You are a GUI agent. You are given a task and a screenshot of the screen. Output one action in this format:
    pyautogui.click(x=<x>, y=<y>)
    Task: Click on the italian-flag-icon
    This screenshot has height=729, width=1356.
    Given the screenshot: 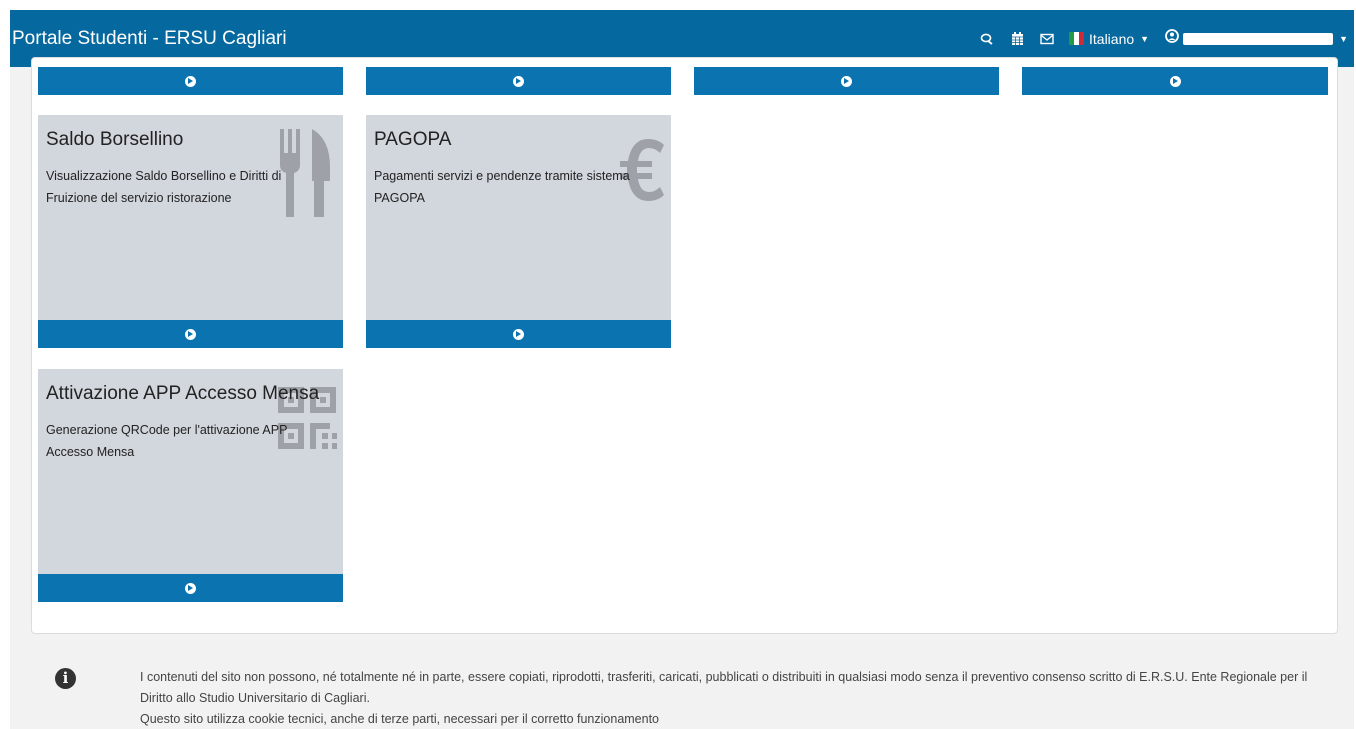 What is the action you would take?
    pyautogui.click(x=1076, y=38)
    